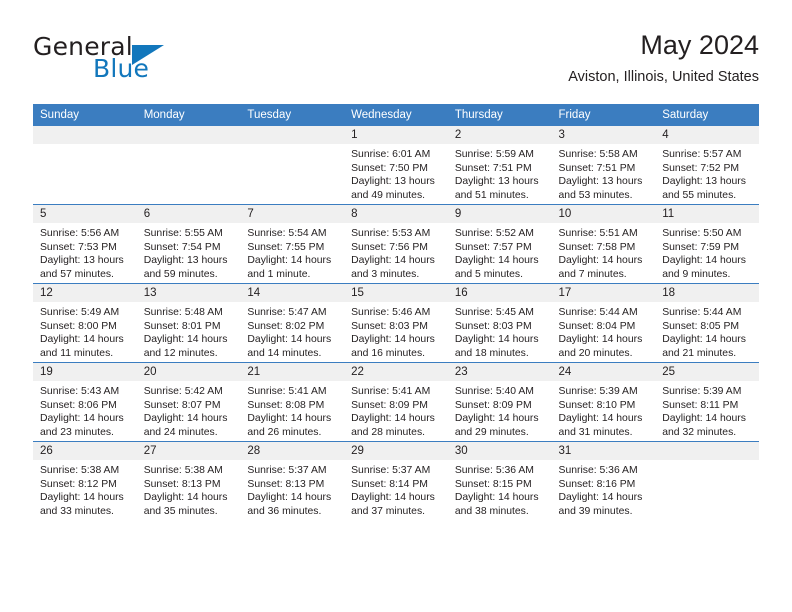  I want to click on general-blue-logo: General Blue, so click(118, 61).